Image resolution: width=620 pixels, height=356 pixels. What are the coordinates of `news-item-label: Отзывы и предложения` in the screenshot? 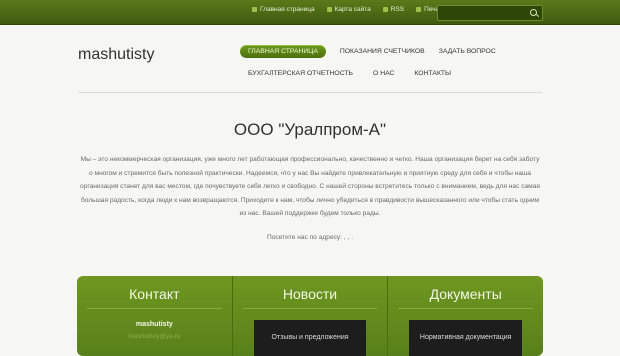 It's located at (310, 337).